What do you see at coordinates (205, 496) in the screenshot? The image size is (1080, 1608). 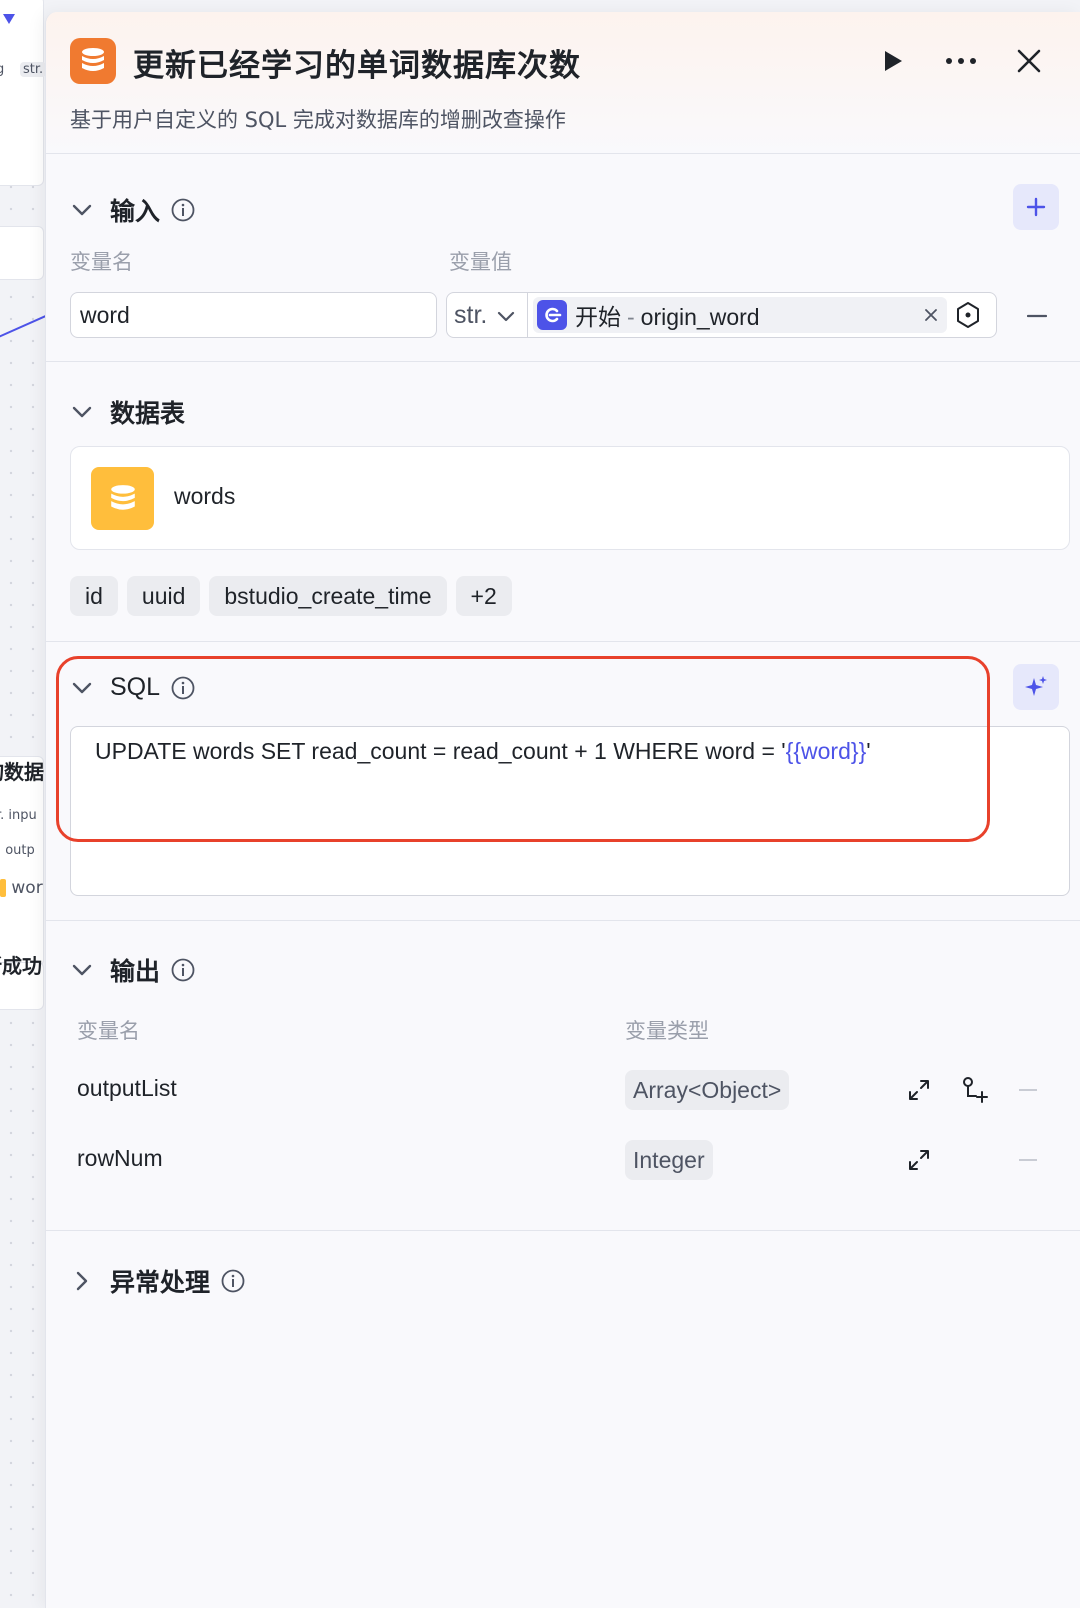 I see `table-name: words` at bounding box center [205, 496].